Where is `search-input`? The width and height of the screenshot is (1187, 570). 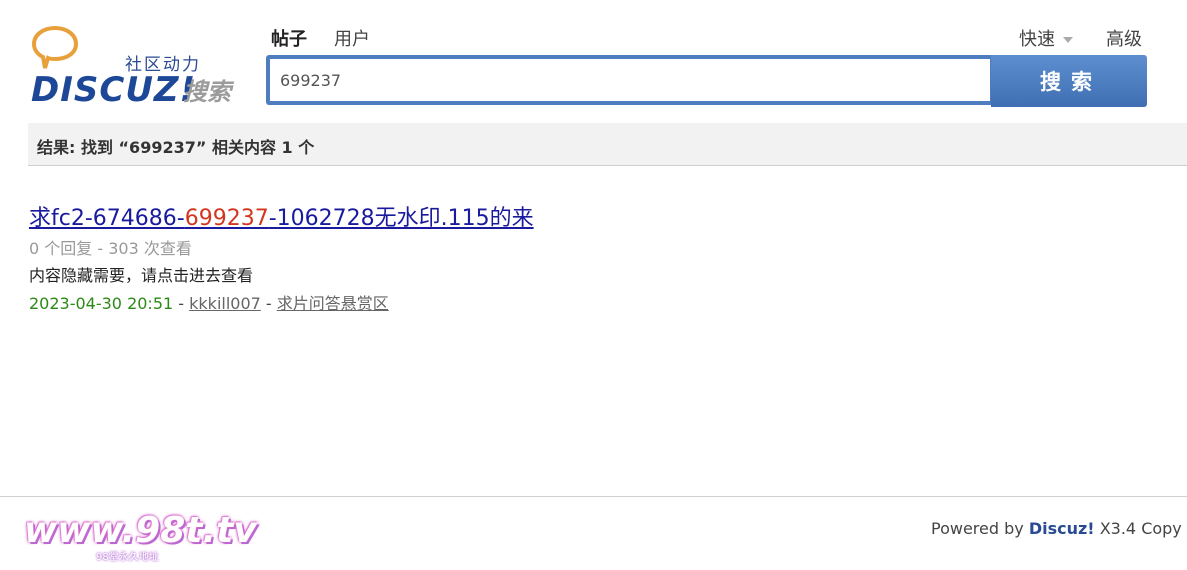 search-input is located at coordinates (630, 80).